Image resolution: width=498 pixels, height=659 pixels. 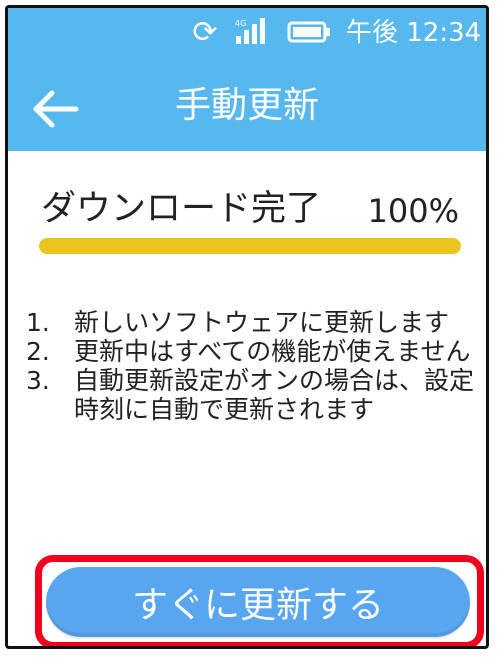 I want to click on note-item: 2. 更新中はすべての機能が使えません, so click(x=251, y=351).